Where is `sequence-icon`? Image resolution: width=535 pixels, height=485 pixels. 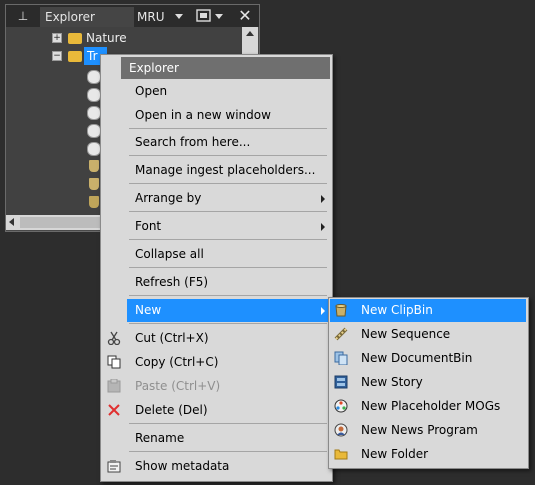 sequence-icon is located at coordinates (341, 334).